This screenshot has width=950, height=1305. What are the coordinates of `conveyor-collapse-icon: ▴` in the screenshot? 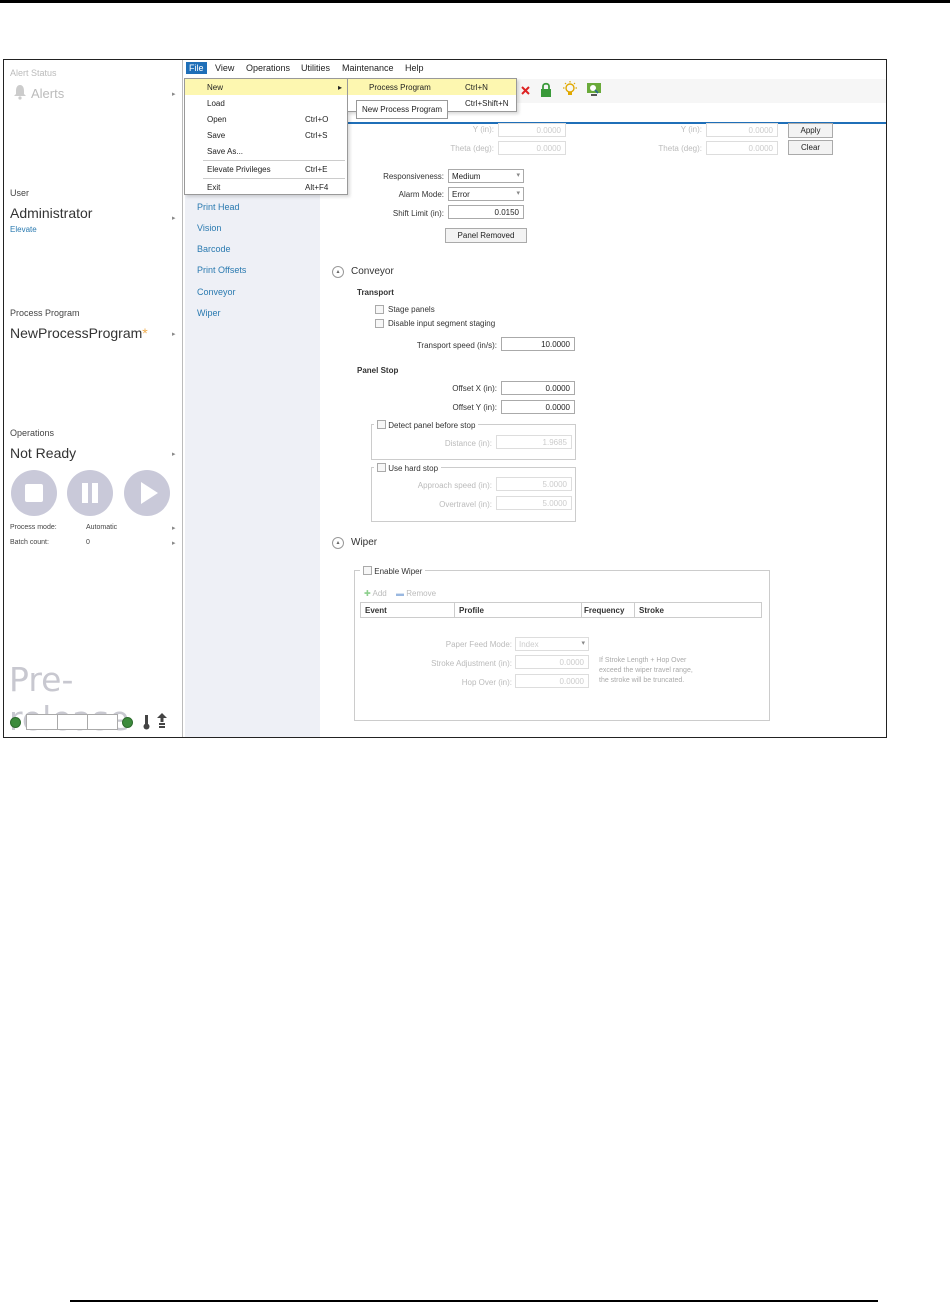 It's located at (338, 272).